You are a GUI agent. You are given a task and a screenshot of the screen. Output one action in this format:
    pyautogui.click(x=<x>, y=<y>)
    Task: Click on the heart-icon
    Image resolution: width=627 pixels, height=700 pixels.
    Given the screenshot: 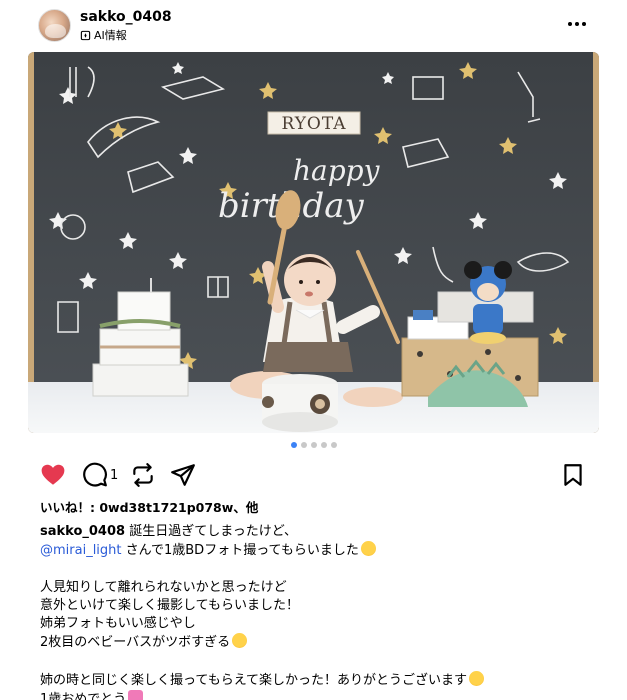 What is the action you would take?
    pyautogui.click(x=53, y=475)
    